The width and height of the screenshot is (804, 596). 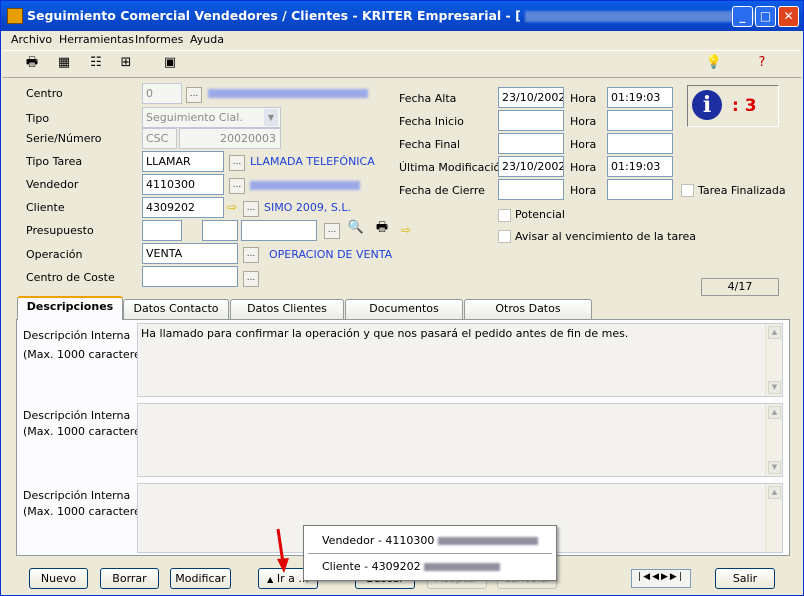 What do you see at coordinates (460, 440) in the screenshot?
I see `descripcion-textarea-2: ▲ ▼` at bounding box center [460, 440].